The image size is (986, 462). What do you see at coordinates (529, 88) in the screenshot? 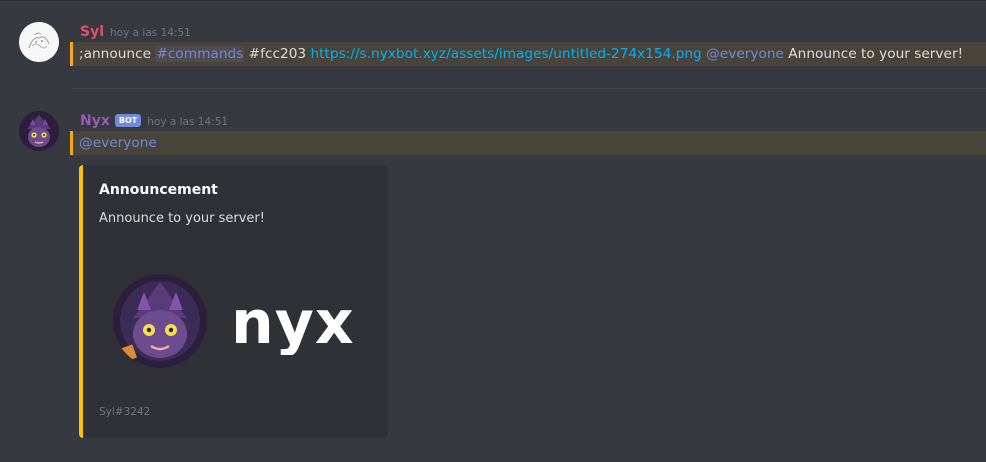
I see `message-divider` at bounding box center [529, 88].